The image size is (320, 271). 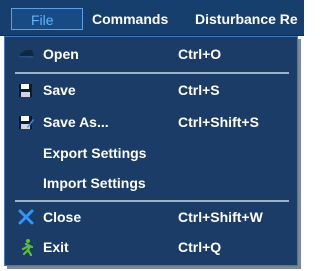 What do you see at coordinates (95, 153) in the screenshot?
I see `menu-item-label: Export Settings` at bounding box center [95, 153].